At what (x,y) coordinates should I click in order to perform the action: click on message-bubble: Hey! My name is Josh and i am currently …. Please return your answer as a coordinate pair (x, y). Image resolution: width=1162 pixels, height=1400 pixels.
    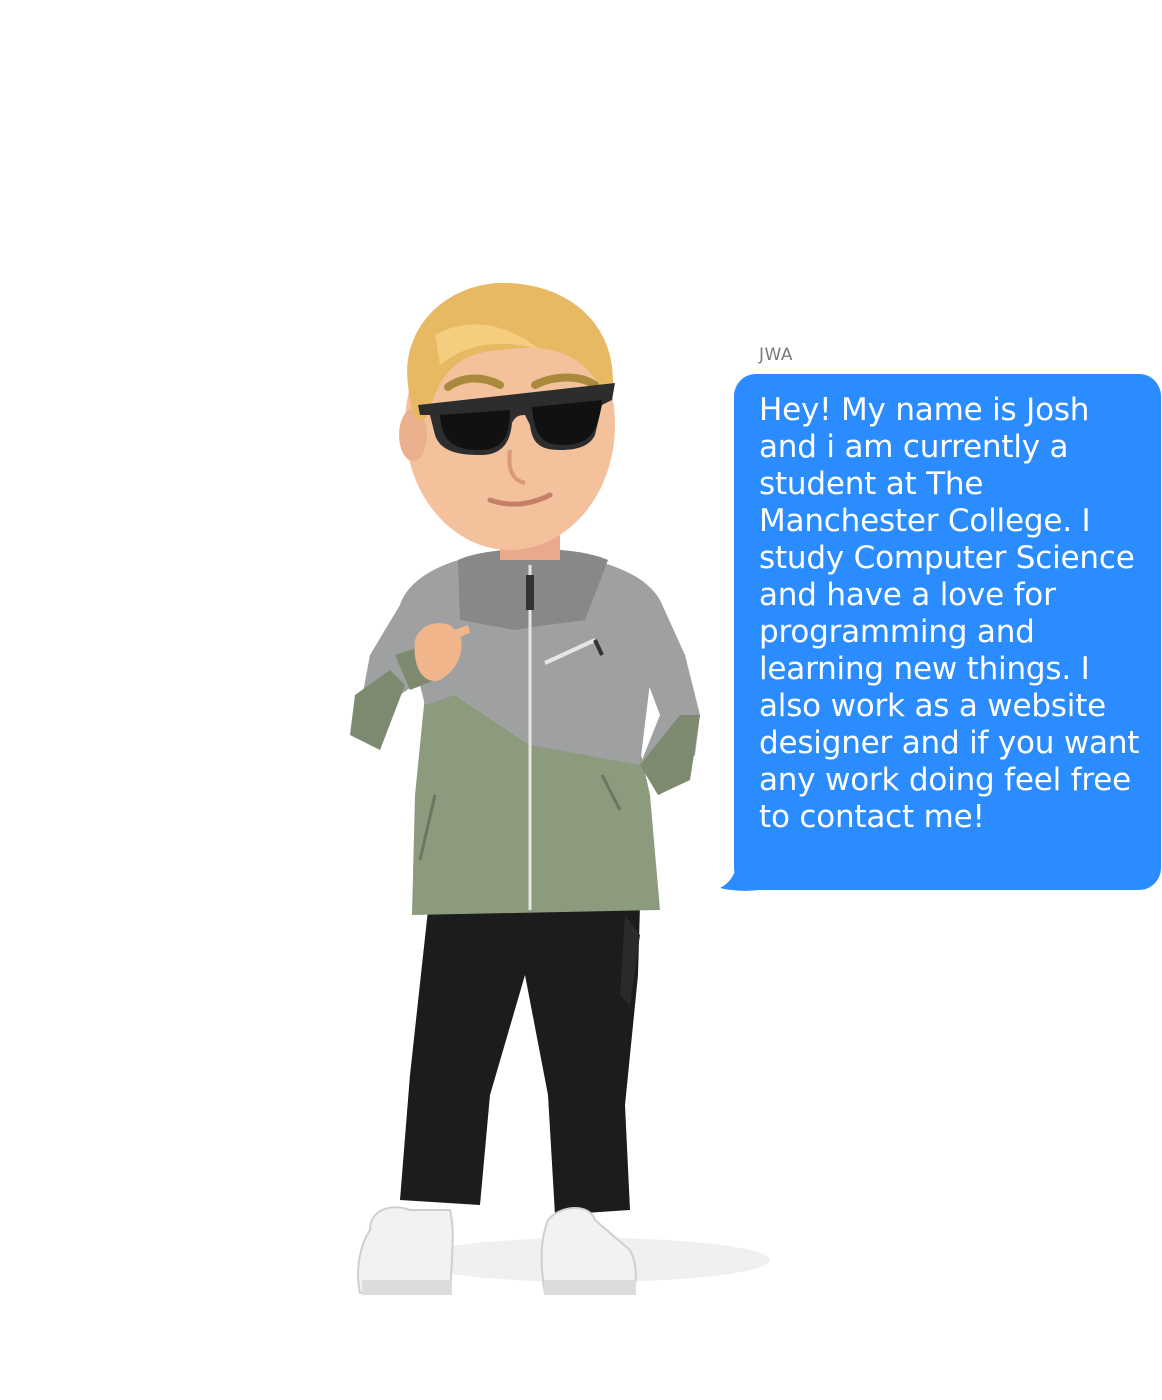
    Looking at the image, I should click on (947, 632).